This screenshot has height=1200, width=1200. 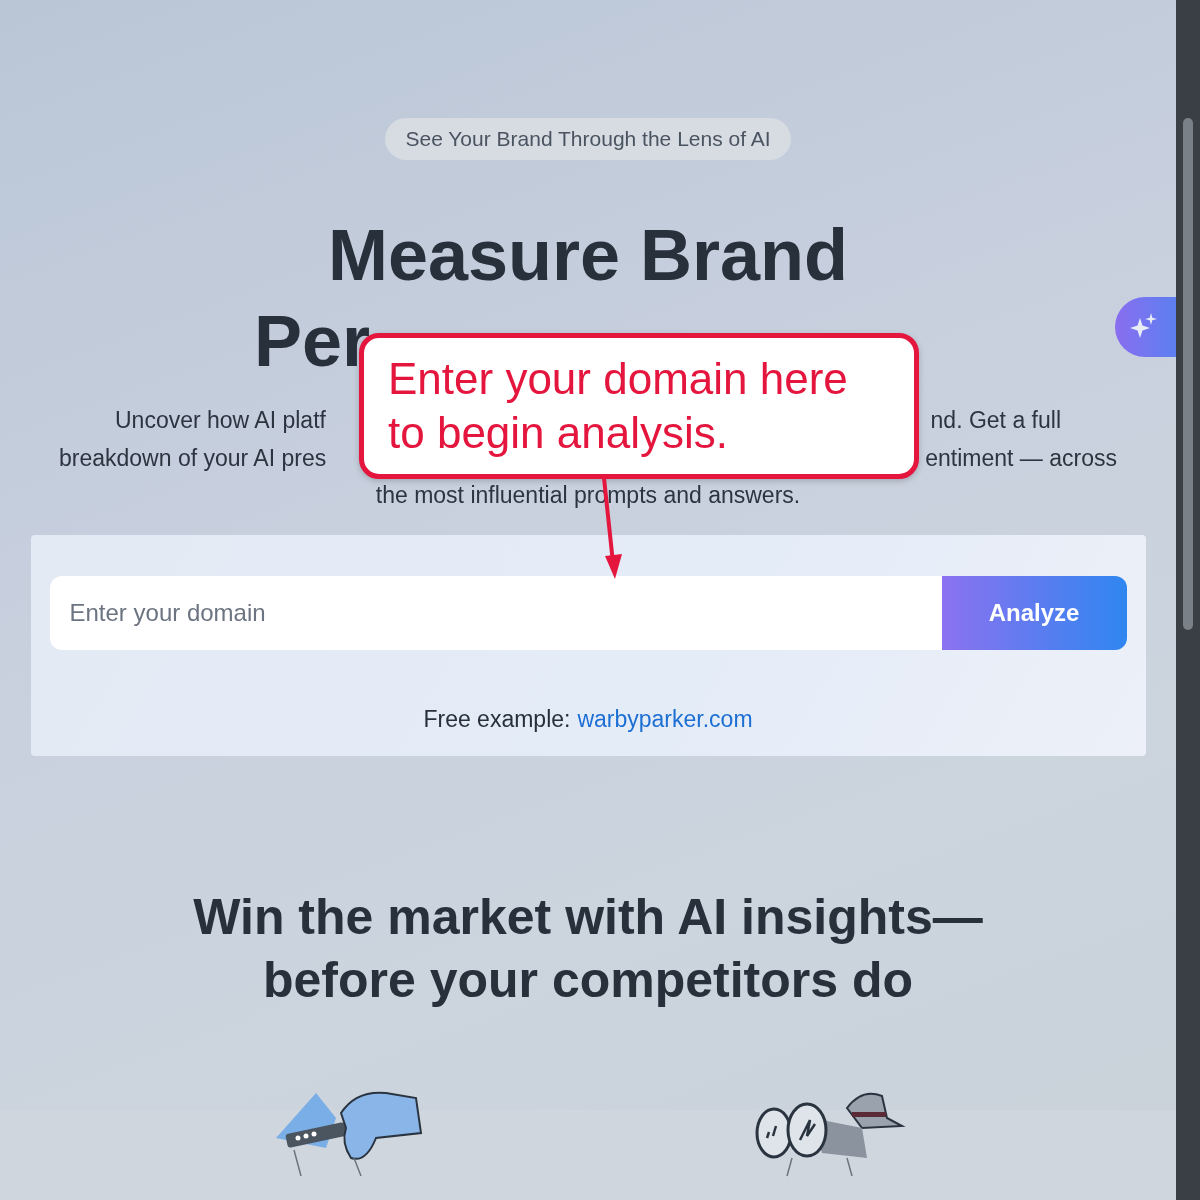 What do you see at coordinates (665, 719) in the screenshot?
I see `example-link: warbyparker.com` at bounding box center [665, 719].